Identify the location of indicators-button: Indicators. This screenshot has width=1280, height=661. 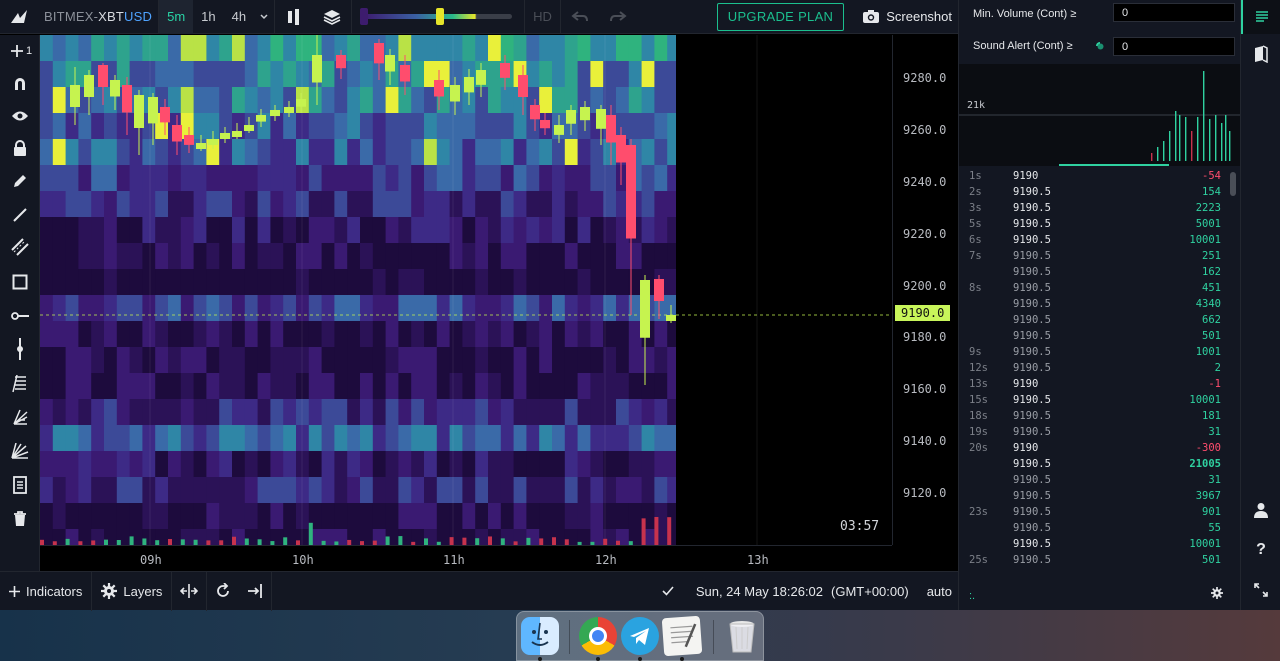
(46, 591).